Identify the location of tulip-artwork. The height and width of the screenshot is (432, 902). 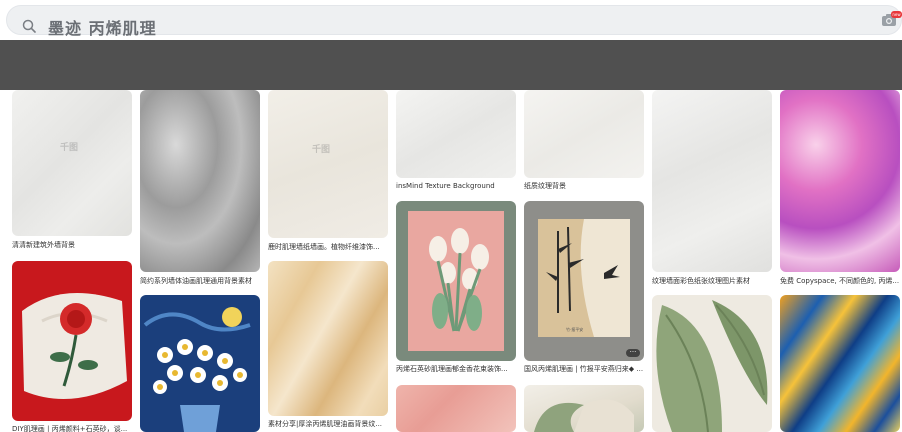
(456, 281).